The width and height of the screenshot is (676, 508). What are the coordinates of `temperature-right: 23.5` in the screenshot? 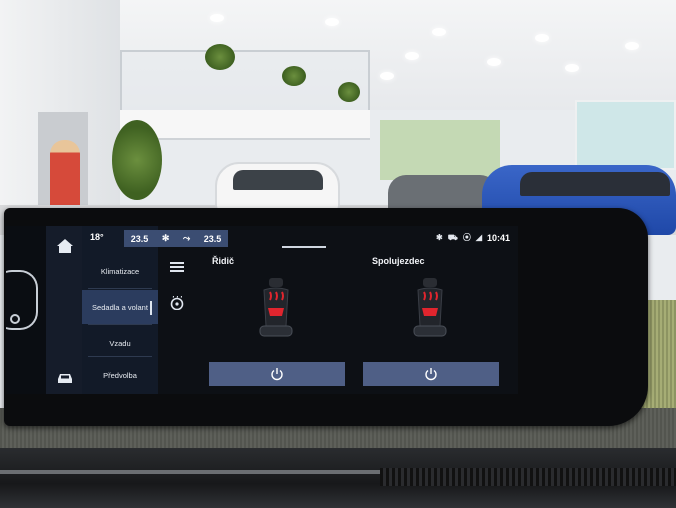 It's located at (212, 238).